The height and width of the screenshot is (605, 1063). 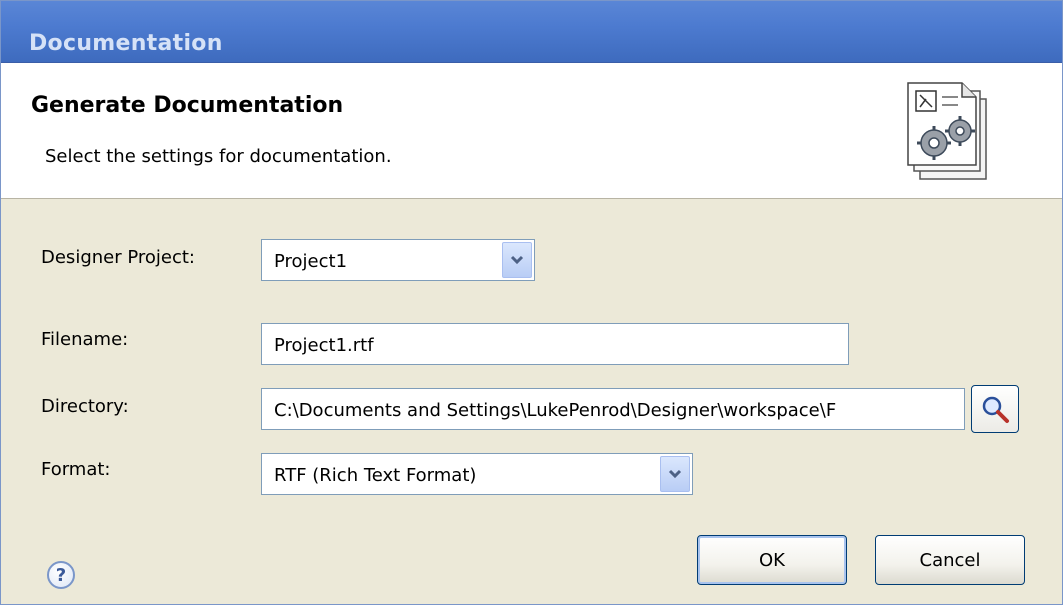 I want to click on banner-subtitle: Select the settings for documentation., so click(x=218, y=156).